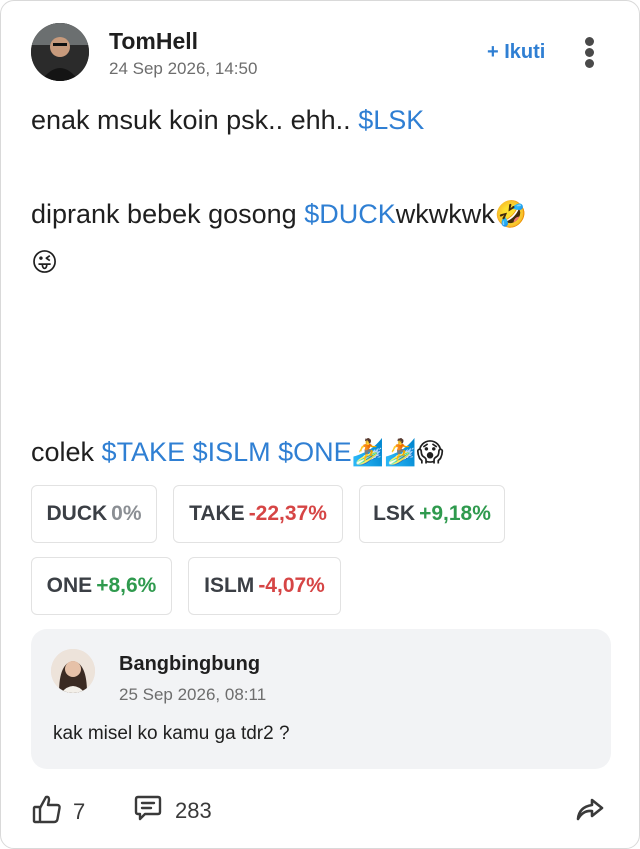 Image resolution: width=640 pixels, height=849 pixels. Describe the element at coordinates (126, 585) in the screenshot. I see `ticker-change: +8,6%` at that location.